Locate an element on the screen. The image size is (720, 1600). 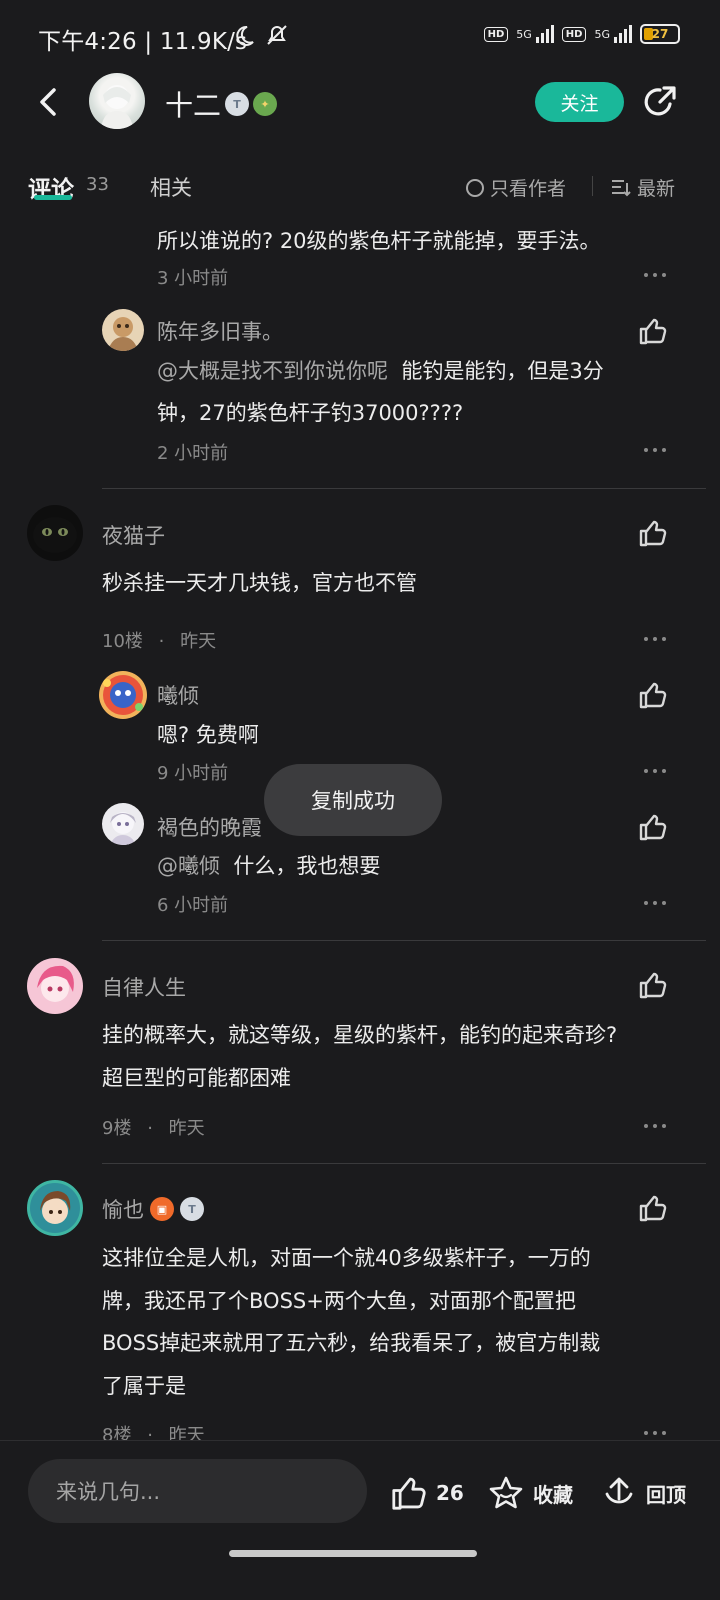
gamepad-badge-icon: ▣ is located at coordinates (162, 1209).